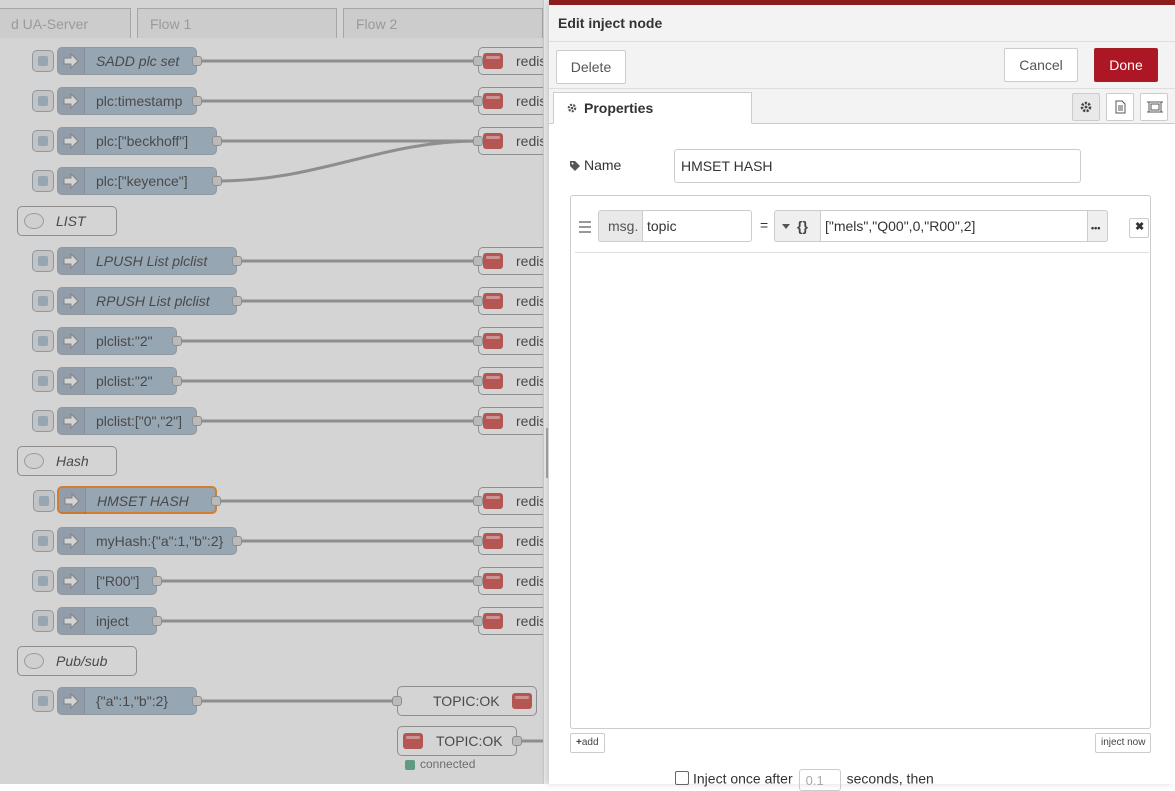  I want to click on value-type-select: {}, so click(797, 226).